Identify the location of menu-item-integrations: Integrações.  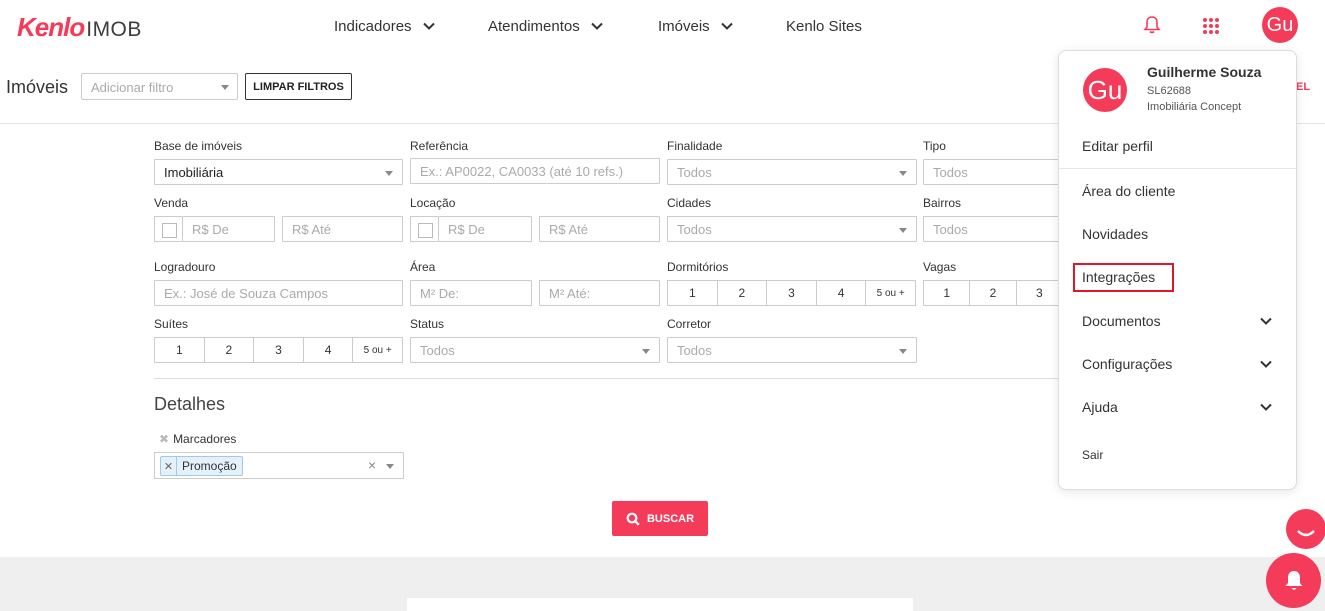
(1118, 277).